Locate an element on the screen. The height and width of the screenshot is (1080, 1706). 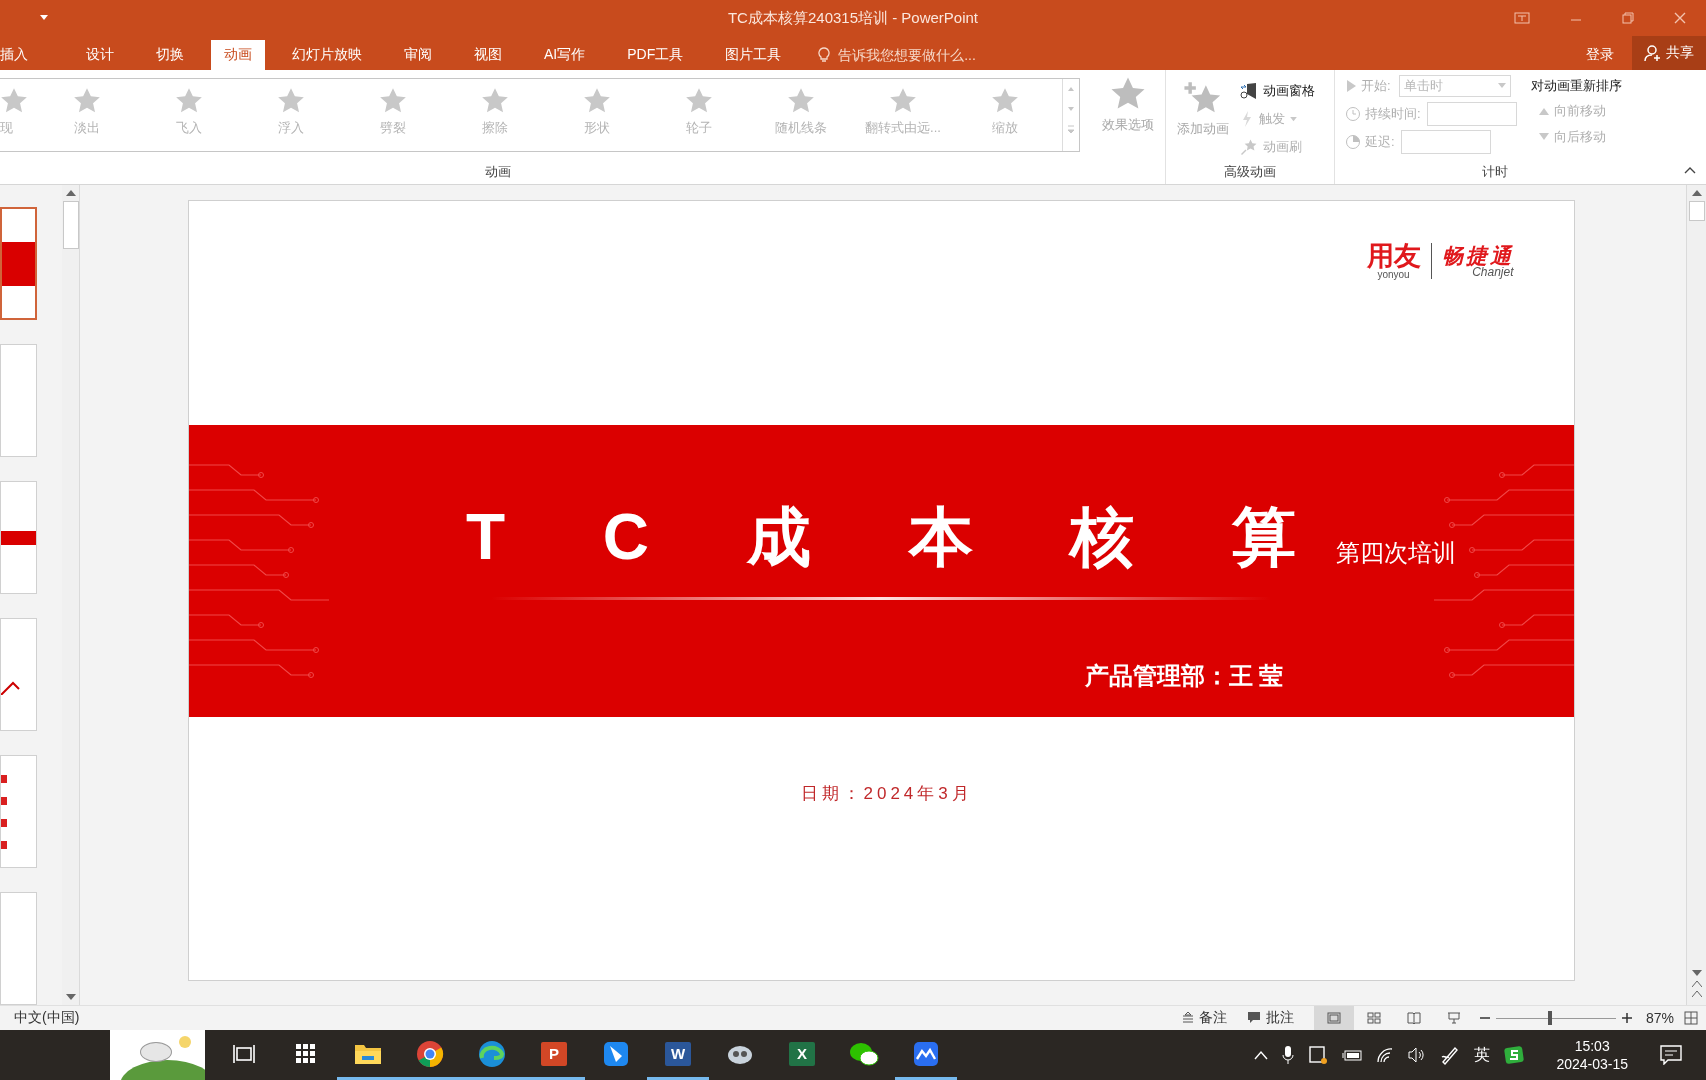
ribbon-tab: PDF工具 is located at coordinates (655, 55).